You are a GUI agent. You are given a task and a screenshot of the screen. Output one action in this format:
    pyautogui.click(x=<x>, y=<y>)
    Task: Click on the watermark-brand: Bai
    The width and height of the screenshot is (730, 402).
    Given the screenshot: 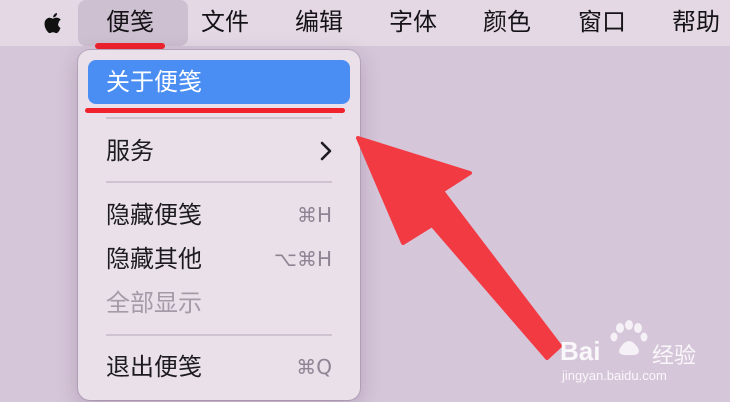 What is the action you would take?
    pyautogui.click(x=580, y=351)
    